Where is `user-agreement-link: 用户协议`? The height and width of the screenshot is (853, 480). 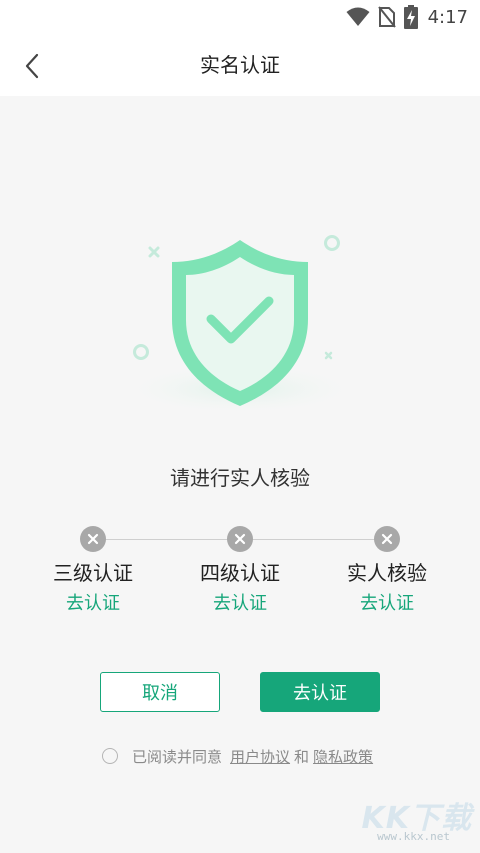
user-agreement-link: 用户协议 is located at coordinates (260, 756).